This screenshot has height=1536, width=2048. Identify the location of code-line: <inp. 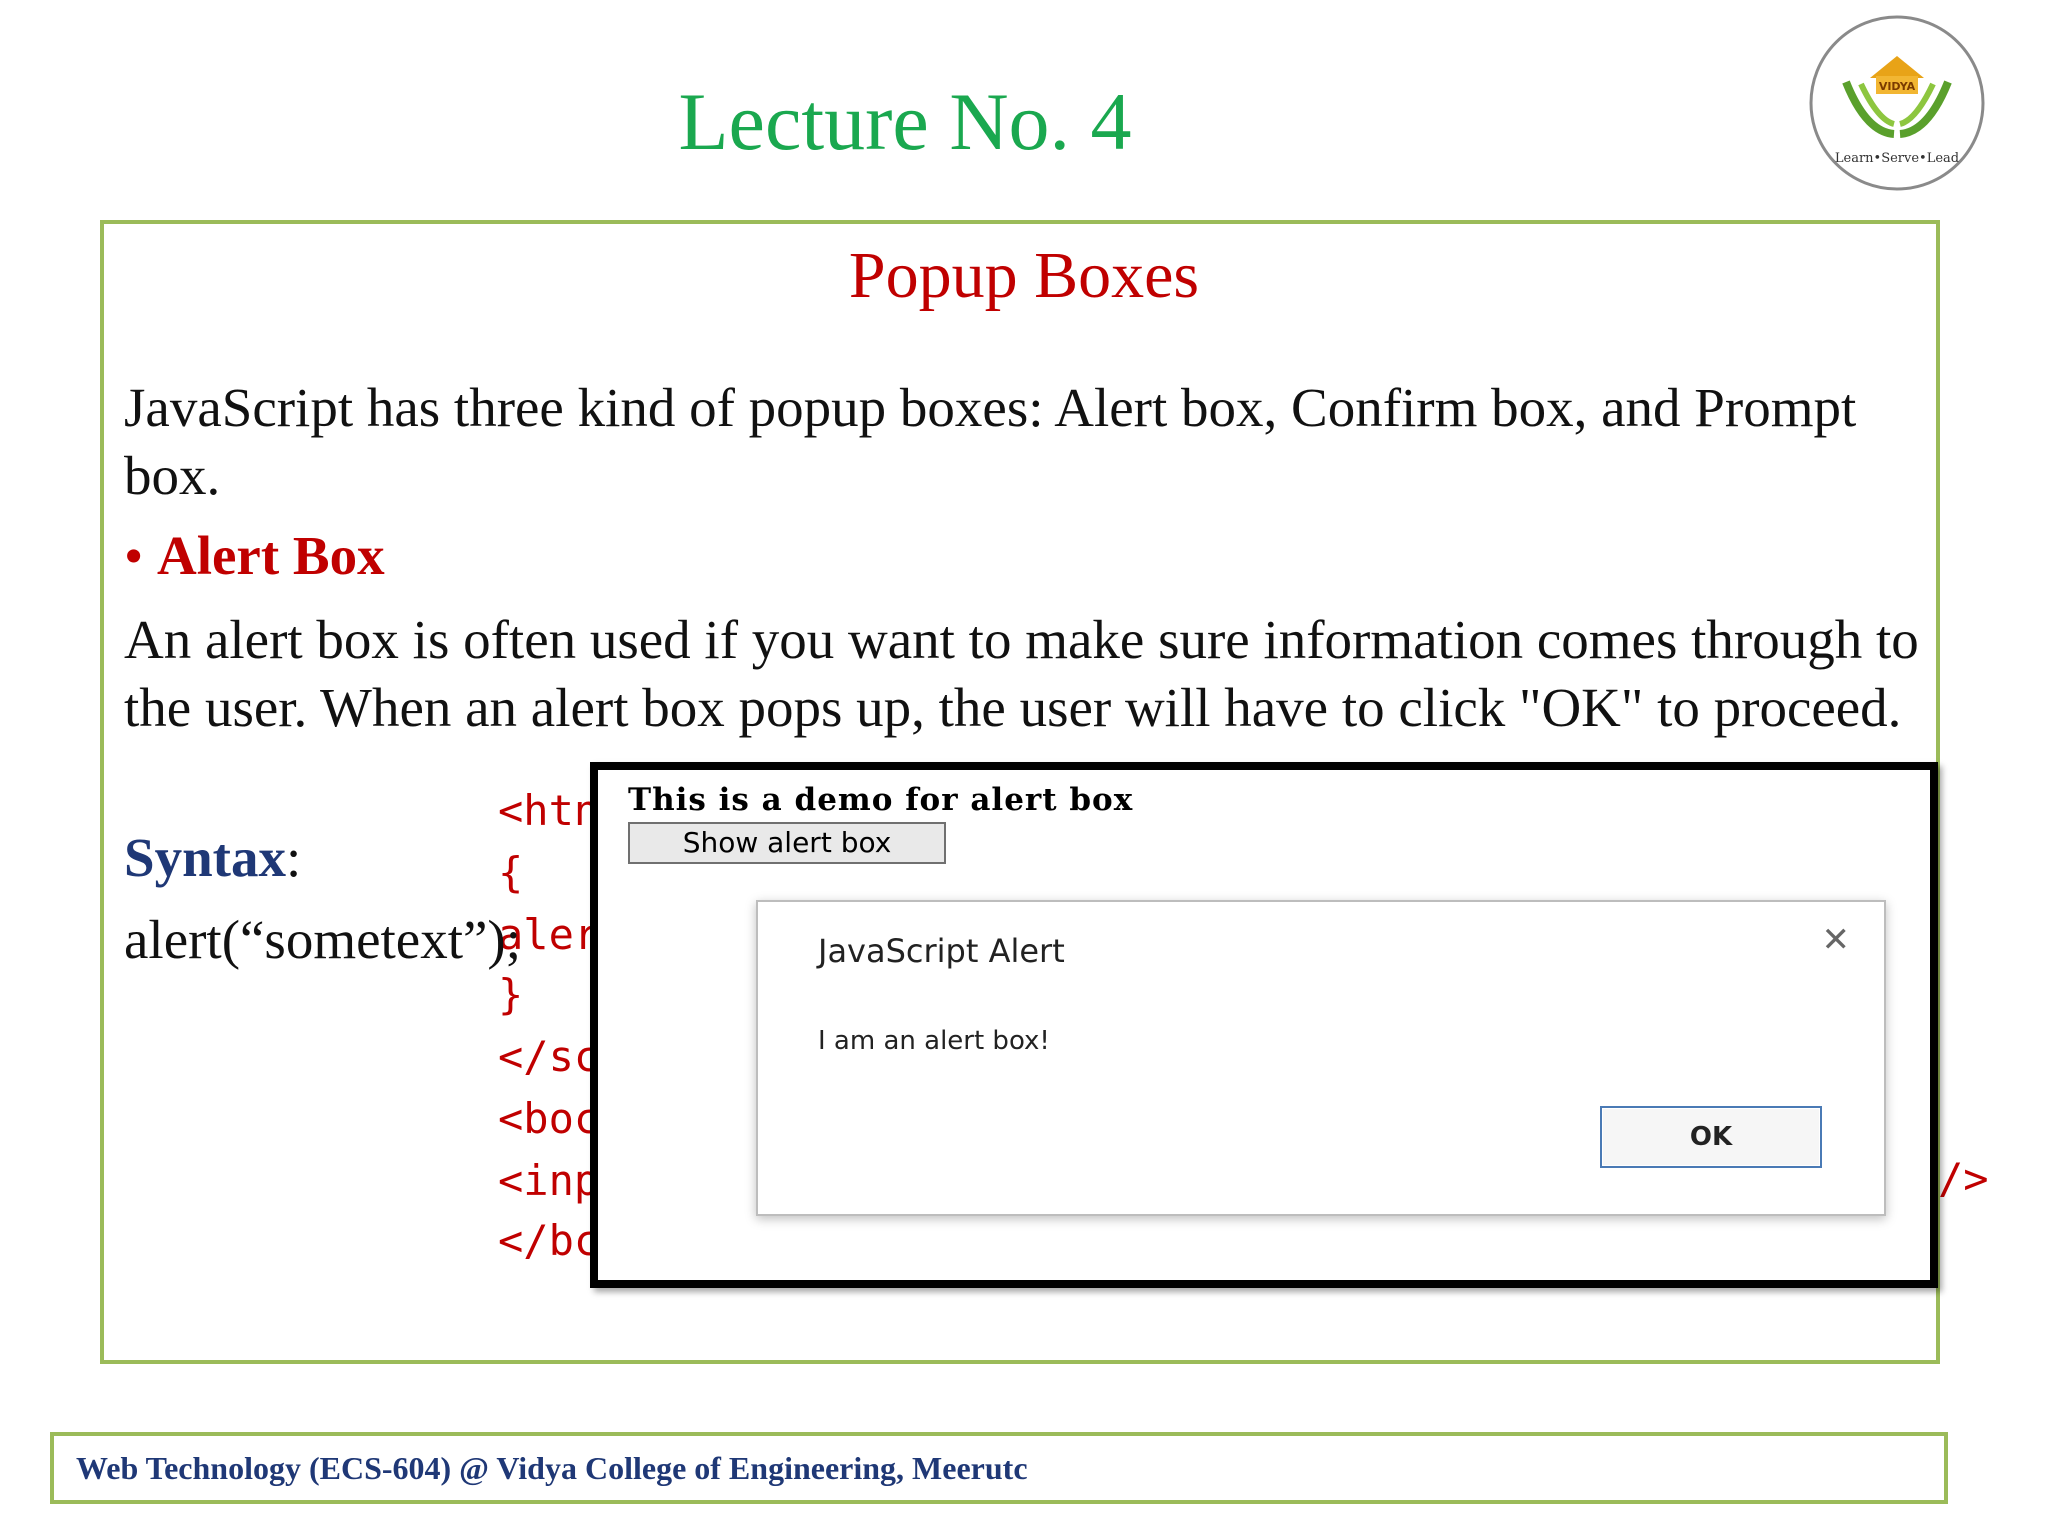
(549, 1180).